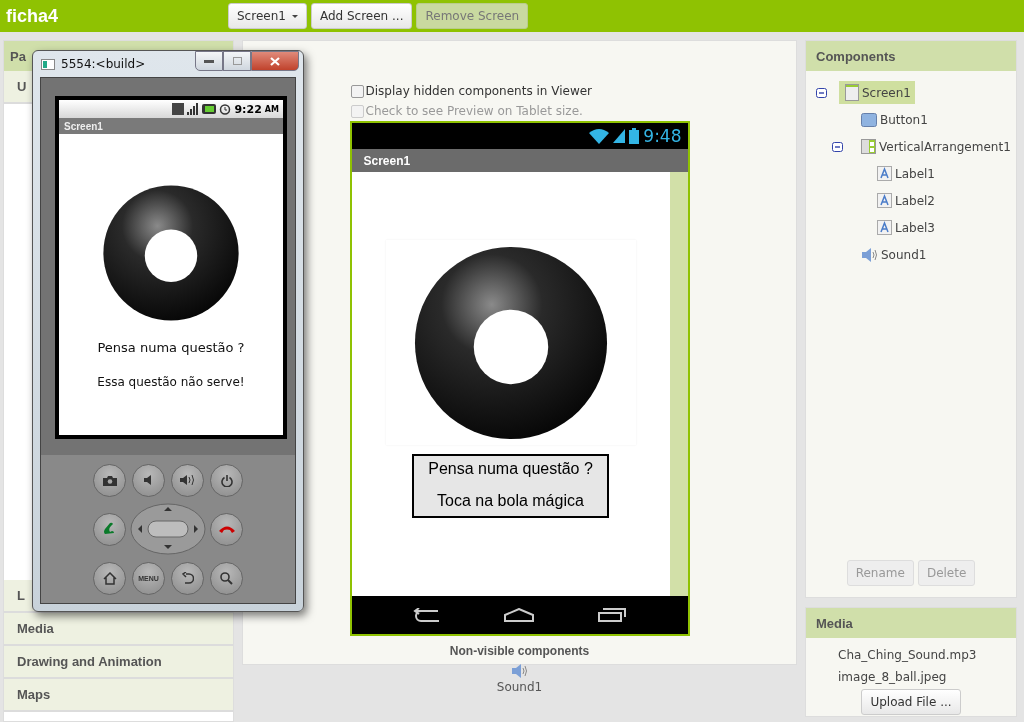 This screenshot has height=722, width=1024. Describe the element at coordinates (868, 146) in the screenshot. I see `arrangement-icon` at that location.